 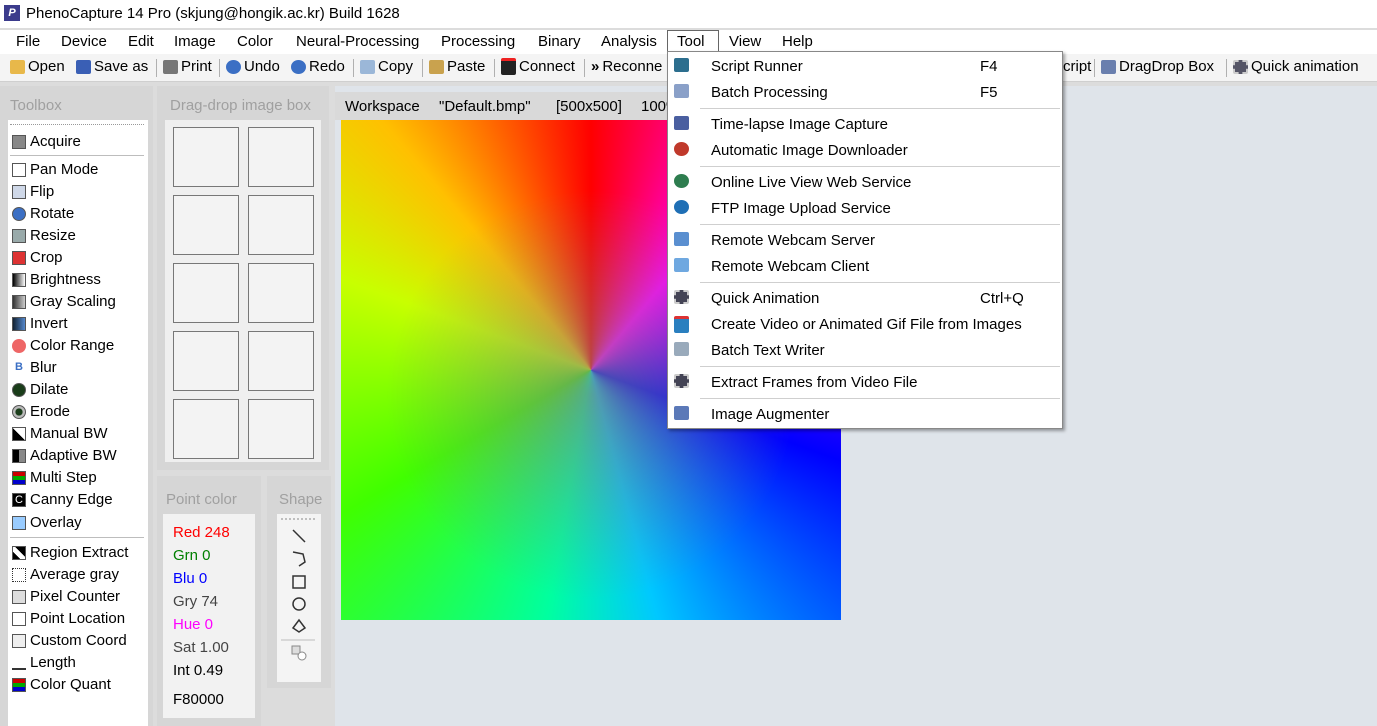 What do you see at coordinates (47, 522) in the screenshot?
I see `tool-overlay: Overlay` at bounding box center [47, 522].